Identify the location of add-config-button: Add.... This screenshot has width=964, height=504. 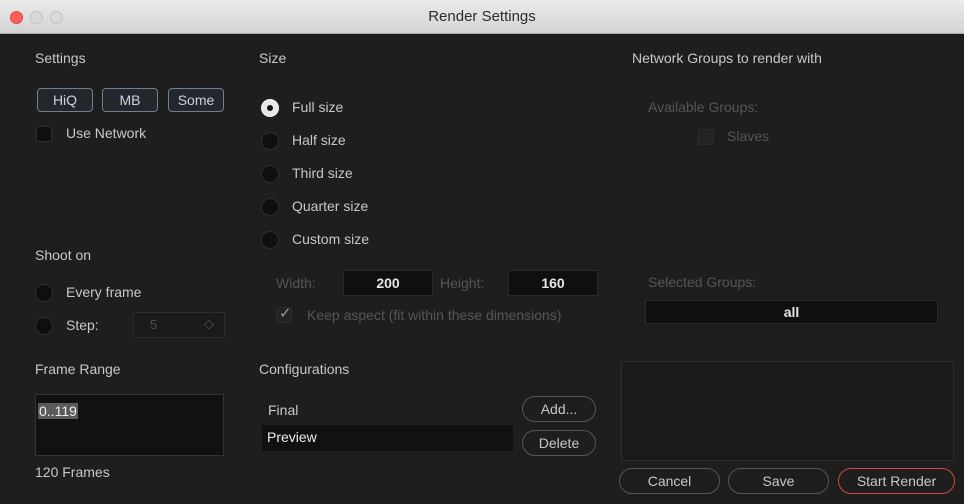
(559, 409).